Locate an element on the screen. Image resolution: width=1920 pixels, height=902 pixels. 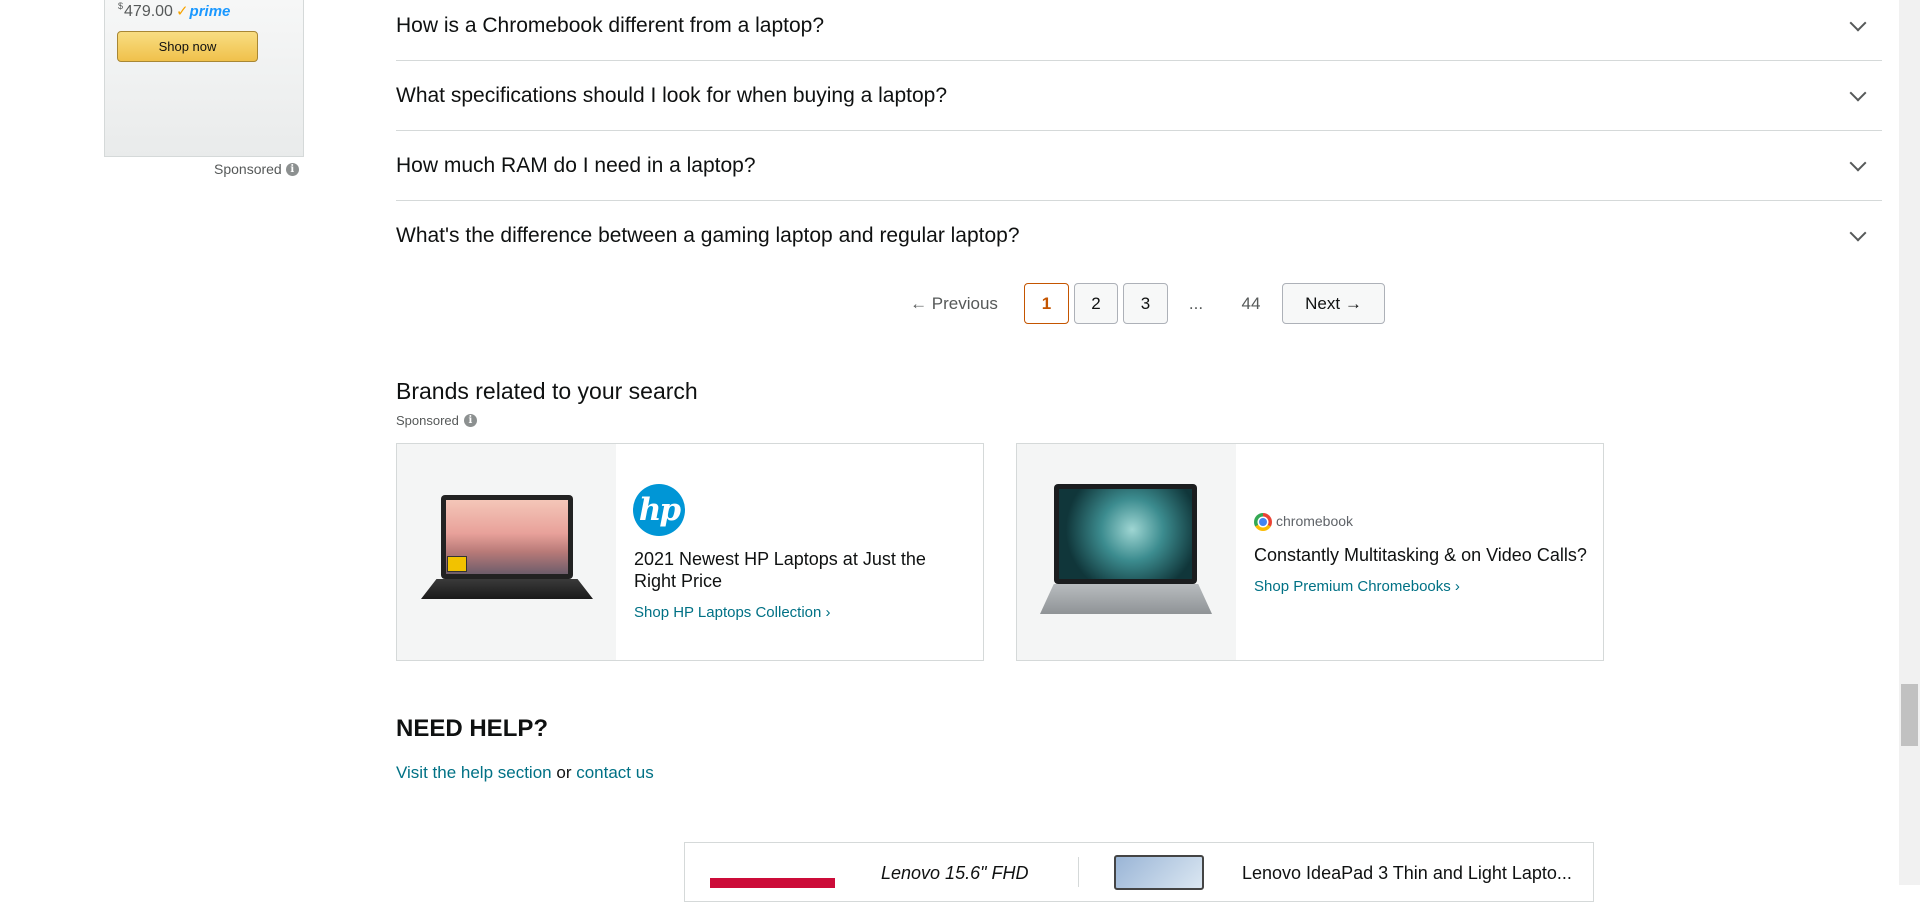
scrollbar-track is located at coordinates (1909, 442).